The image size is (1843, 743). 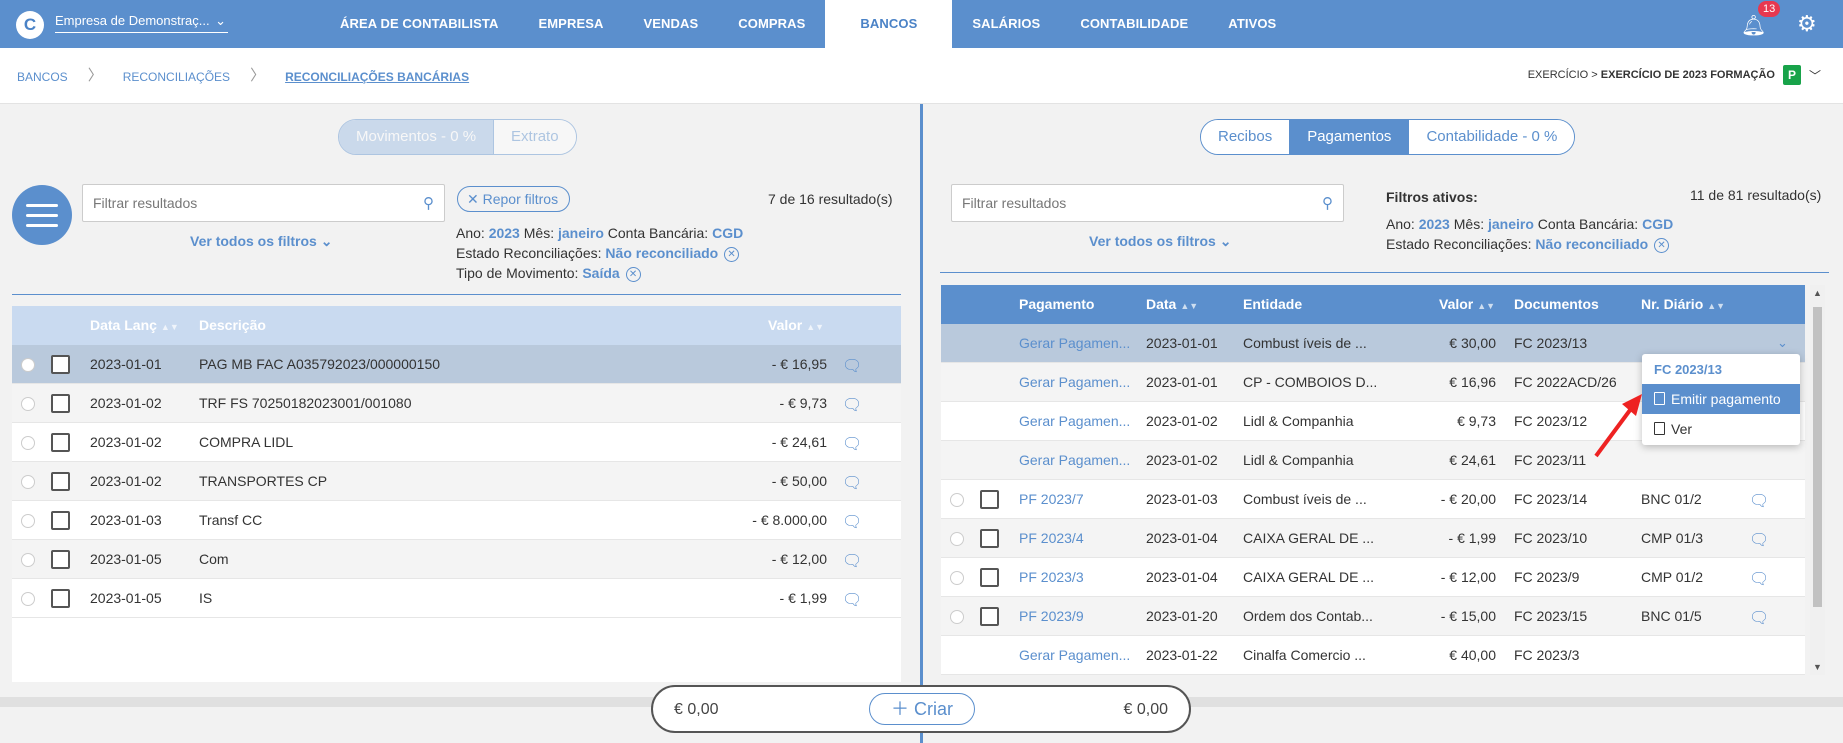 I want to click on table-row: 2023-01-02 TRANSPORTES CP - € 50,00 🗨︎, so click(x=456, y=481).